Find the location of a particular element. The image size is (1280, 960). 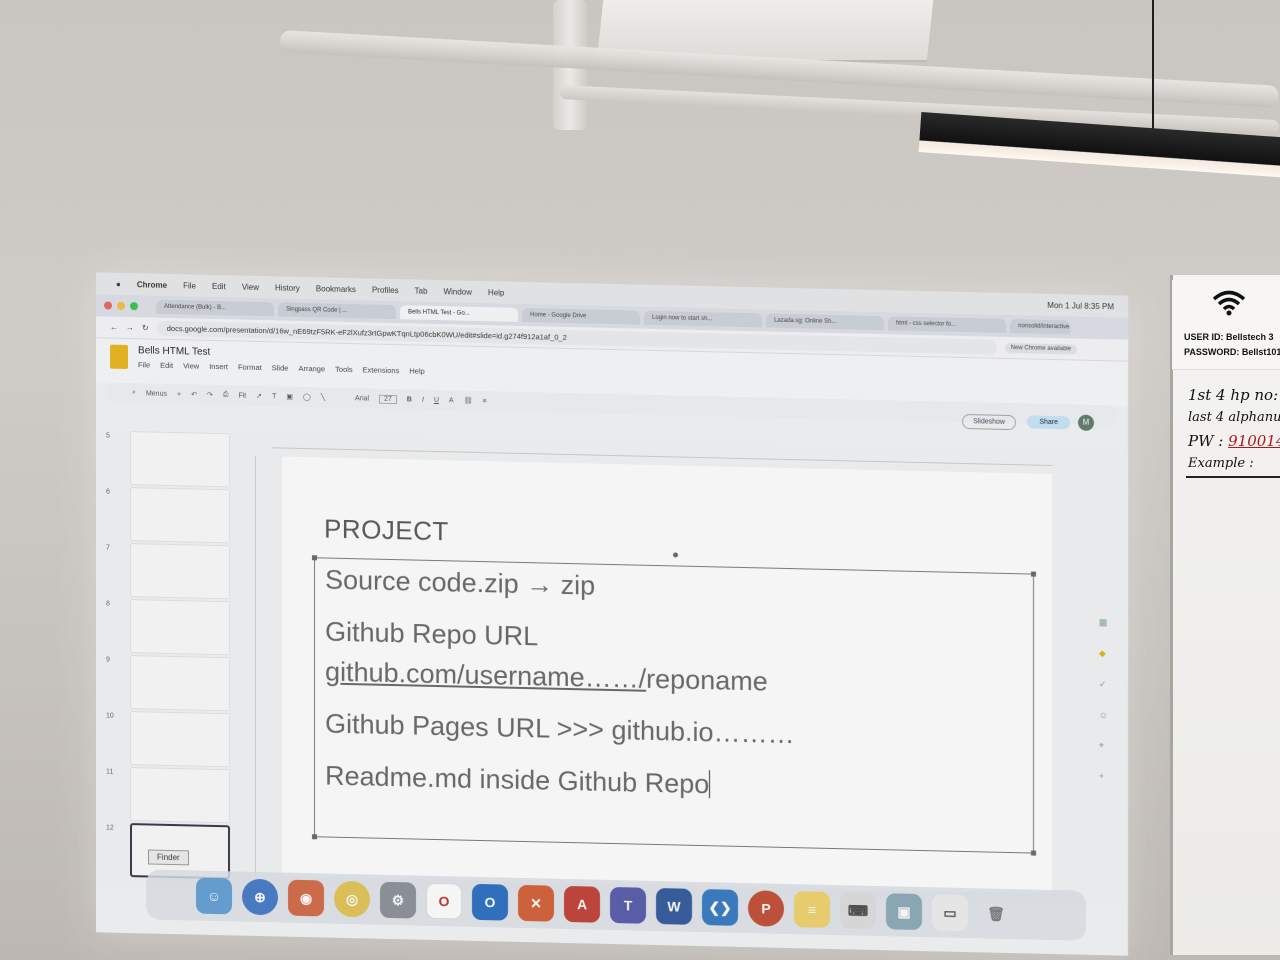

forward-icon: → is located at coordinates (130, 327).